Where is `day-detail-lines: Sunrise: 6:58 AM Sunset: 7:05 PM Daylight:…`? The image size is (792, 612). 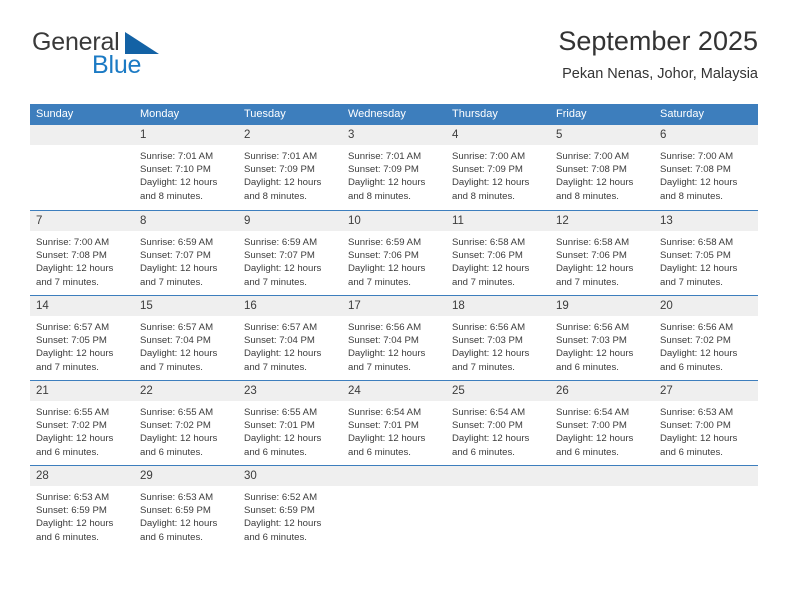 day-detail-lines: Sunrise: 6:58 AM Sunset: 7:05 PM Daylight:… is located at coordinates (706, 260).